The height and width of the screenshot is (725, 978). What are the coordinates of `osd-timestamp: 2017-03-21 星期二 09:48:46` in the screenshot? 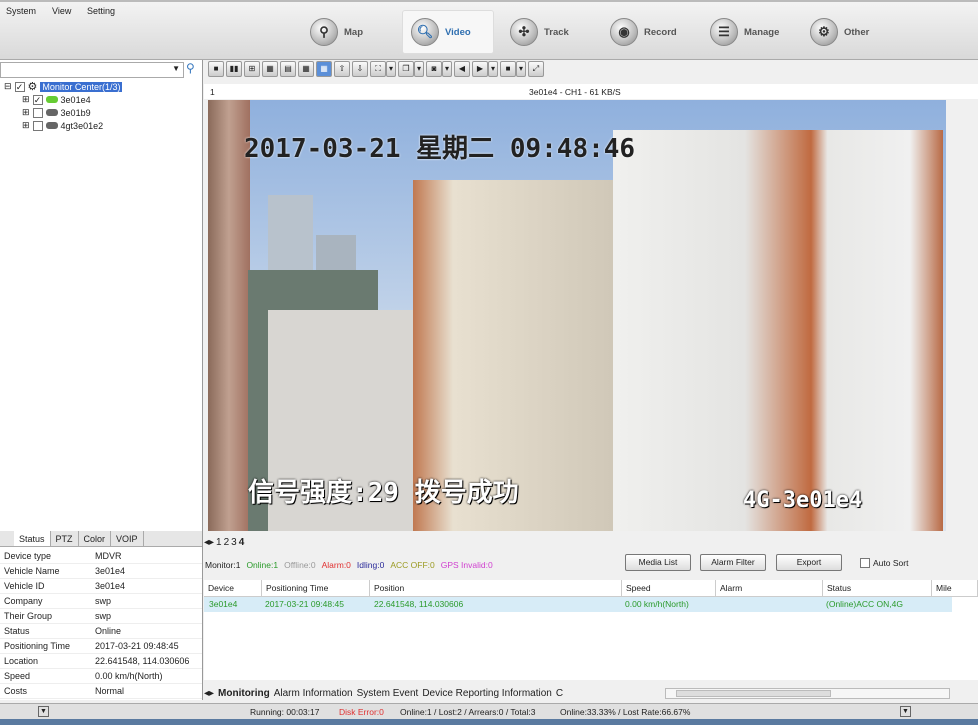 It's located at (440, 149).